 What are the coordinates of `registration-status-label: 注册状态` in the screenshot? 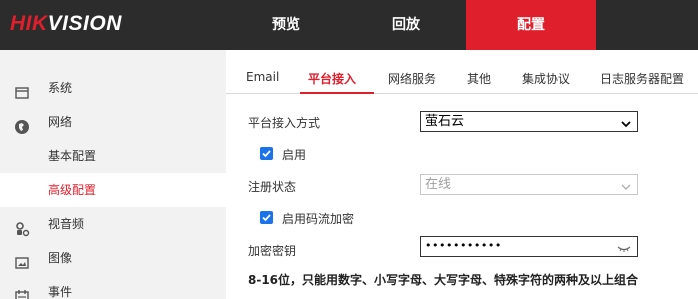 It's located at (272, 187).